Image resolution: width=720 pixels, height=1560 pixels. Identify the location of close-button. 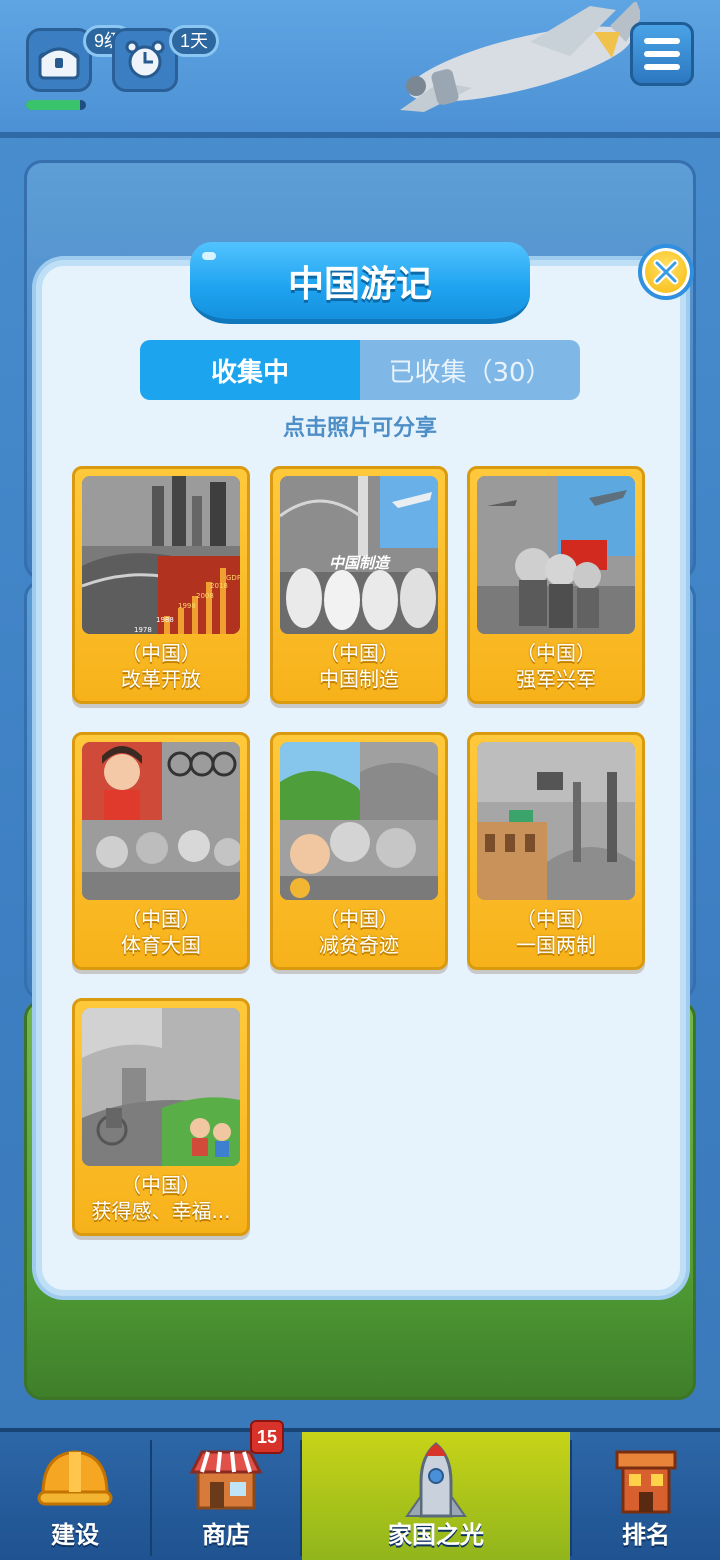
(666, 272).